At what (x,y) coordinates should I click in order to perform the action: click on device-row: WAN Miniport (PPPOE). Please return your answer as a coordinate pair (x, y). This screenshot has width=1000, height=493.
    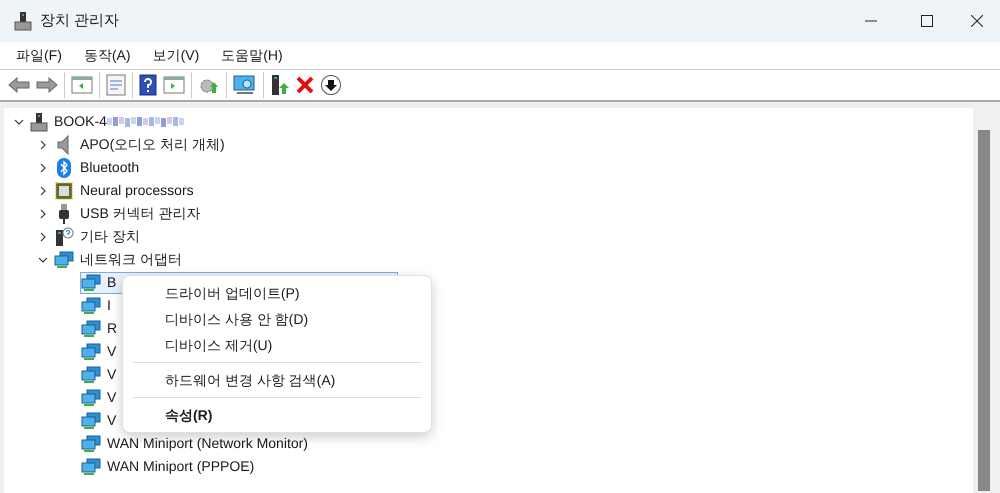
    Looking at the image, I should click on (168, 467).